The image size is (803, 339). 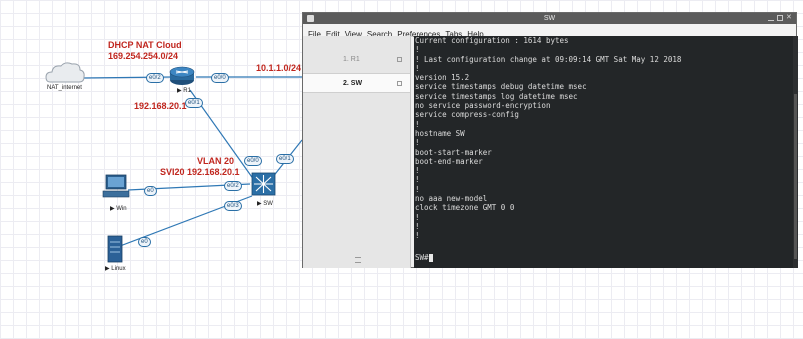 I want to click on router-name-text: R1, so click(x=187, y=91).